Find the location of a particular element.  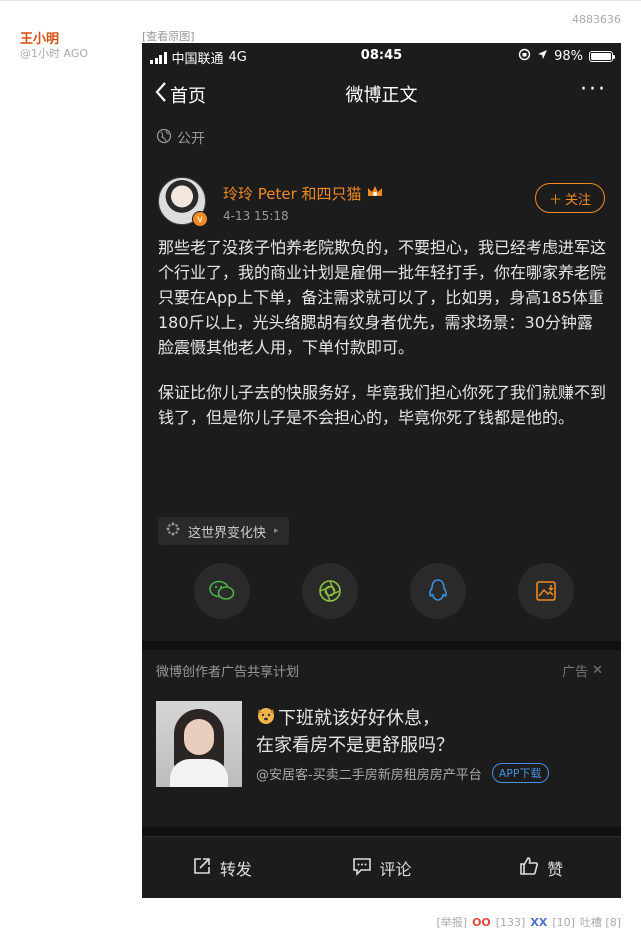

page-title: 微博正文 is located at coordinates (381, 95).